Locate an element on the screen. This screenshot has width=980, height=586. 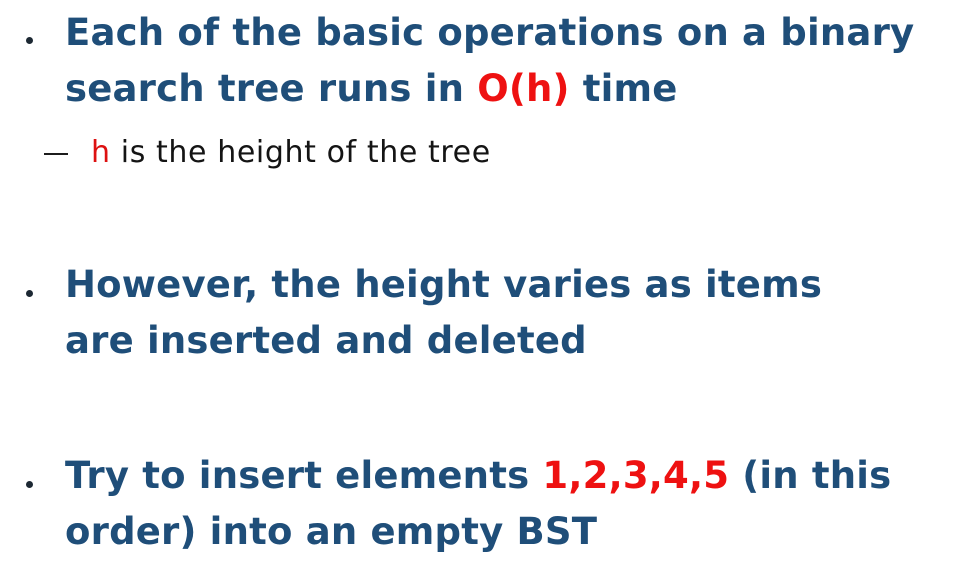
bullet-1-text-part-b: time is located at coordinates (623, 88).